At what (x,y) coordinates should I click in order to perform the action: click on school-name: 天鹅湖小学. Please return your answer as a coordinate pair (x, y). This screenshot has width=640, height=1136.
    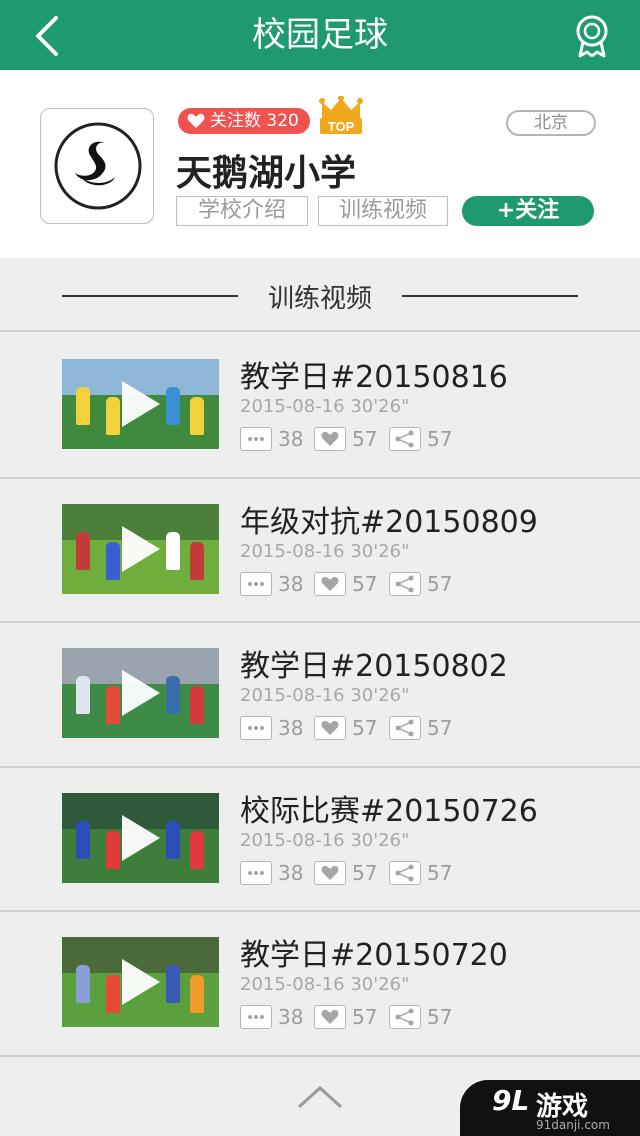
    Looking at the image, I should click on (266, 173).